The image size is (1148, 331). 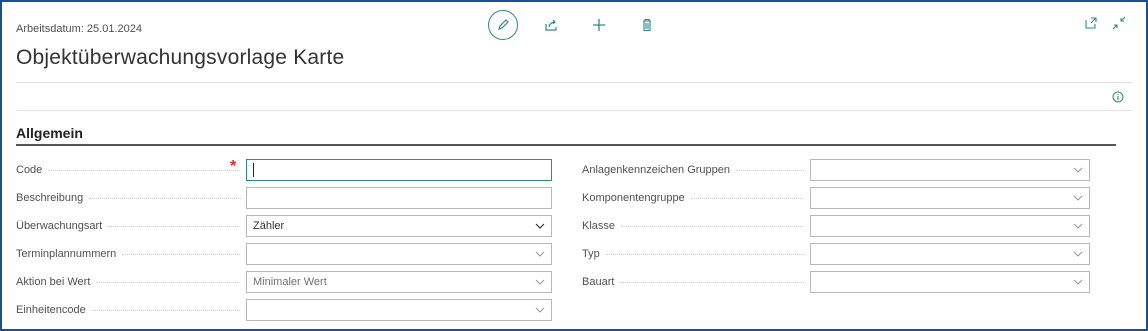 What do you see at coordinates (693, 254) in the screenshot?
I see `field-label: Typ` at bounding box center [693, 254].